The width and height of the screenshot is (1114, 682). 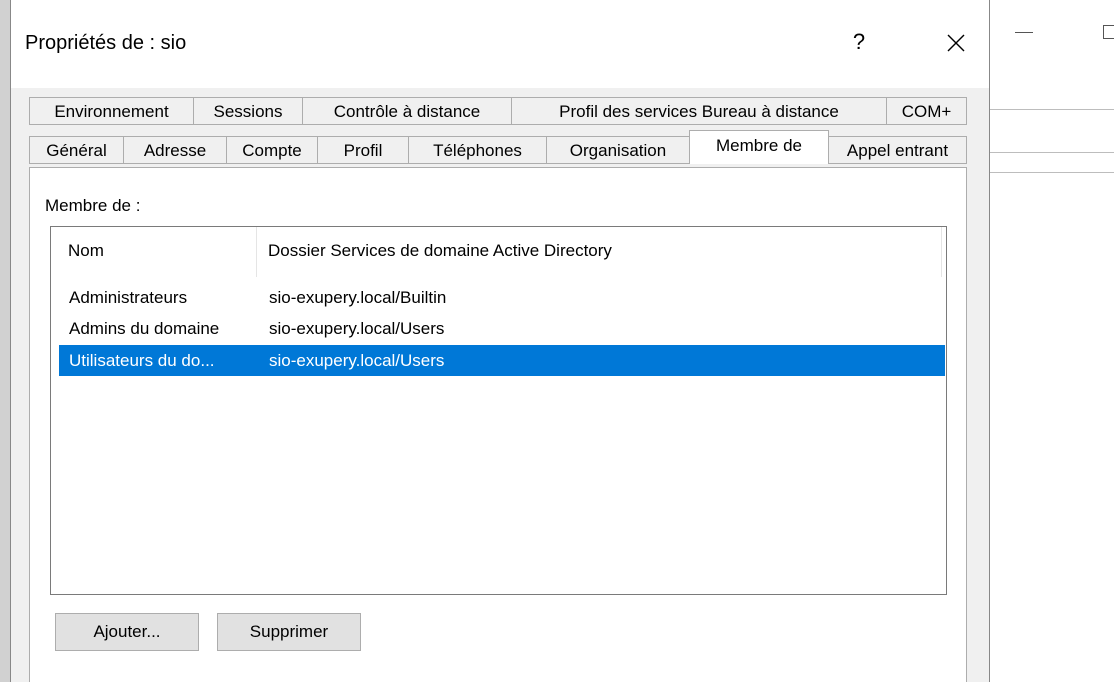 I want to click on background-window-edge, so click(x=5, y=341).